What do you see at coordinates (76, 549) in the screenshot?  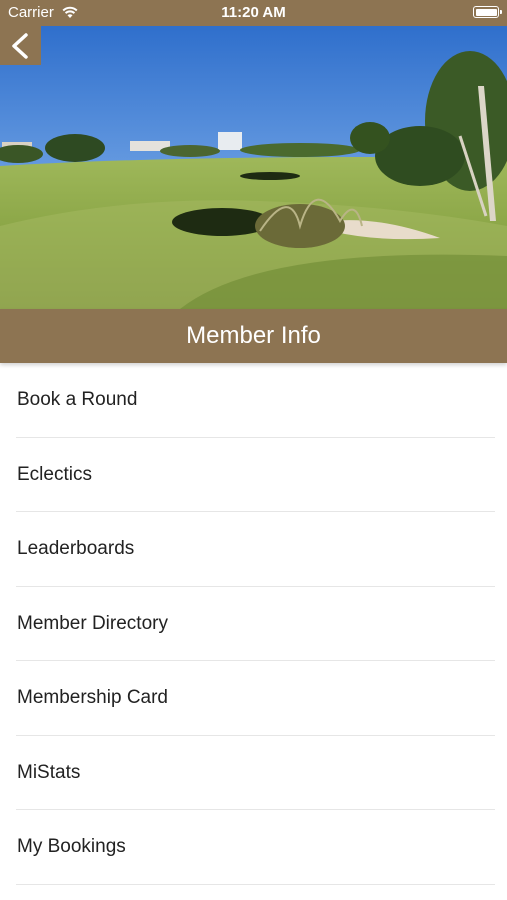 I see `list-item-label: Leaderboards` at bounding box center [76, 549].